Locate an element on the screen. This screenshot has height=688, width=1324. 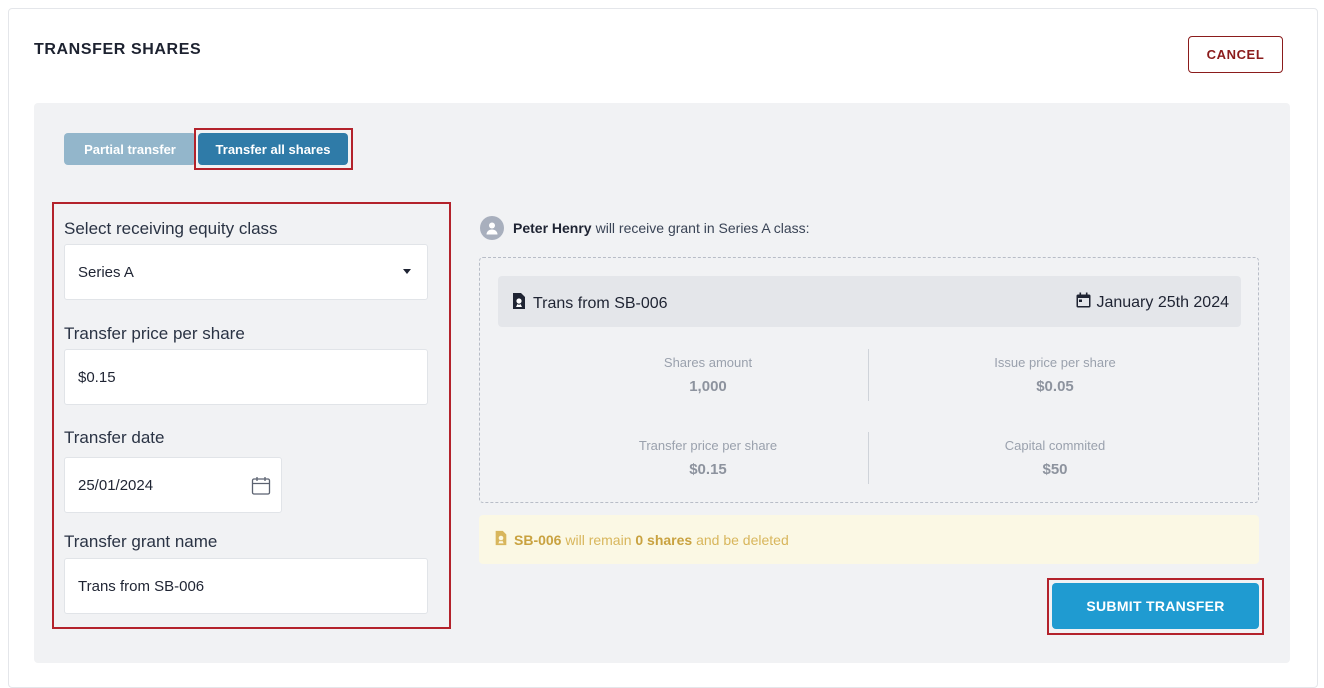
date-input: 25/01/2024 is located at coordinates (173, 485).